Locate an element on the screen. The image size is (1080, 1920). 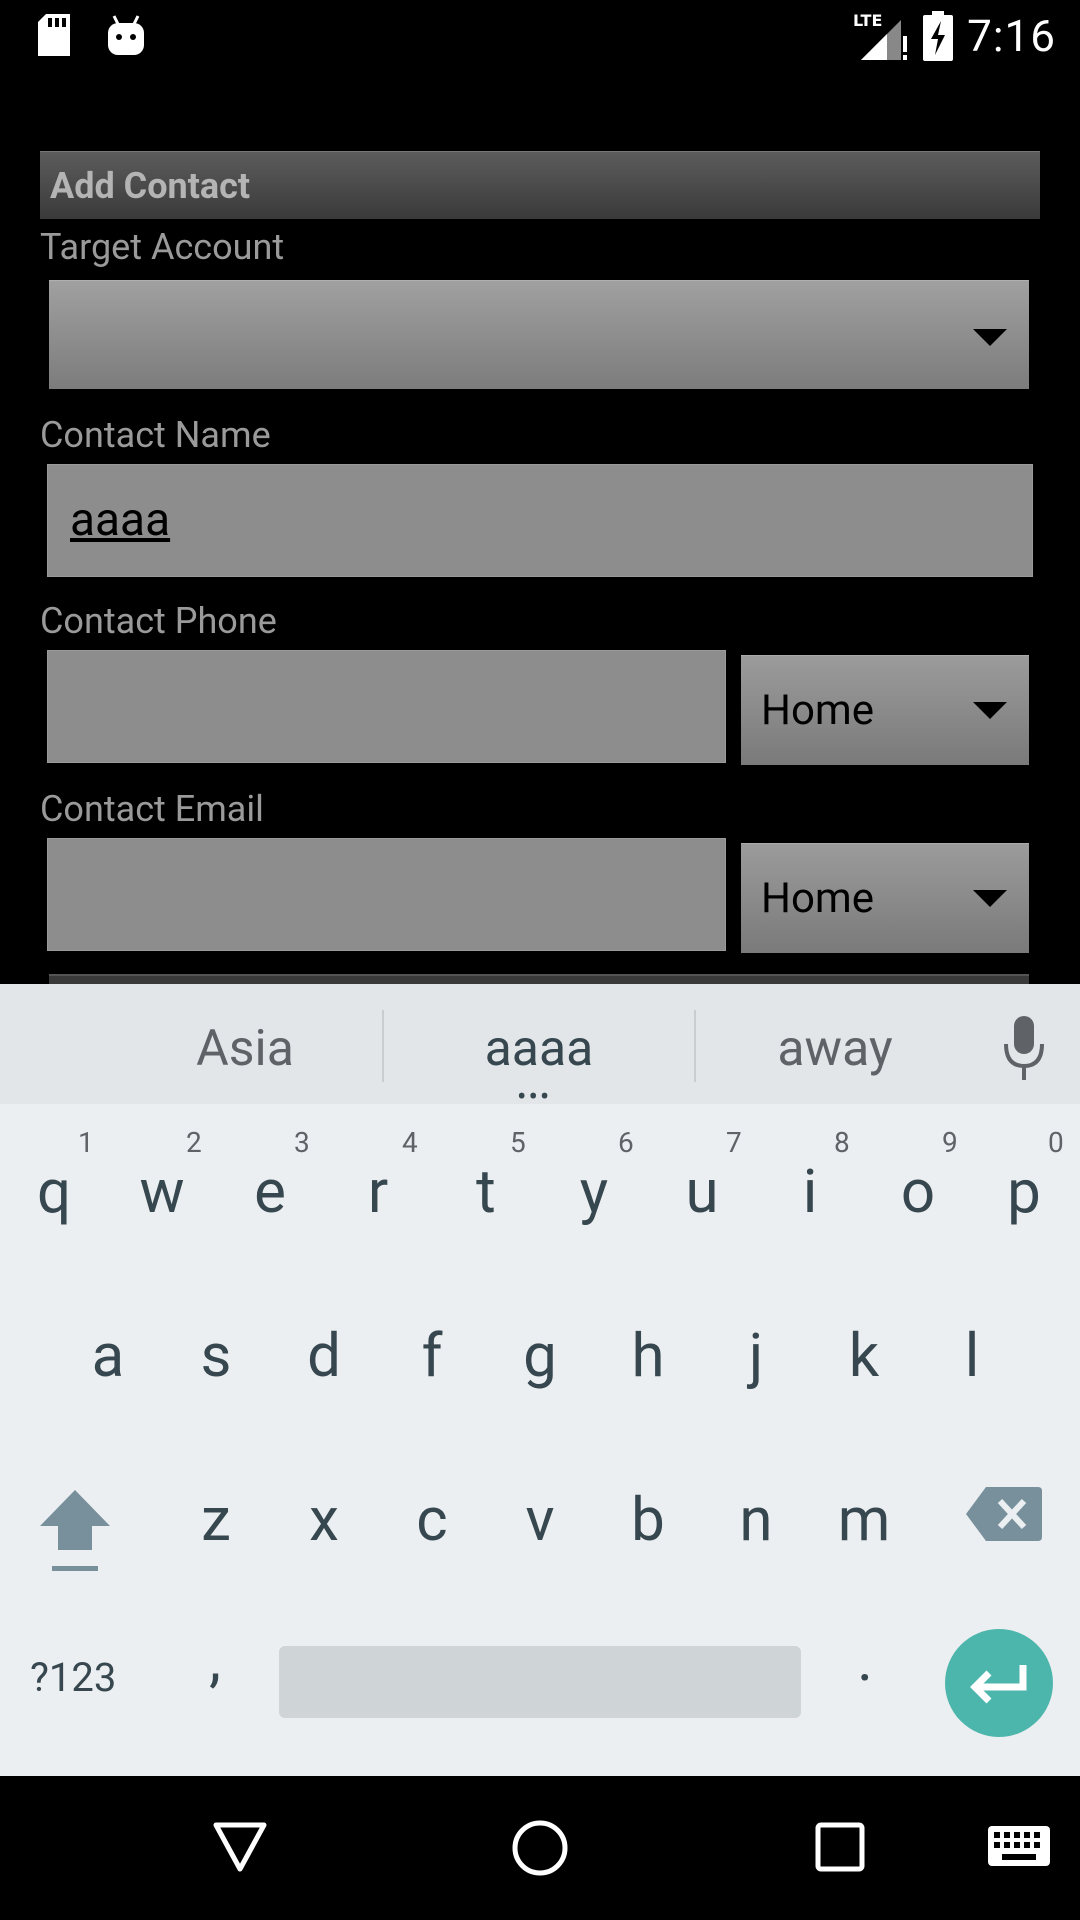
key-b: b is located at coordinates (648, 1519).